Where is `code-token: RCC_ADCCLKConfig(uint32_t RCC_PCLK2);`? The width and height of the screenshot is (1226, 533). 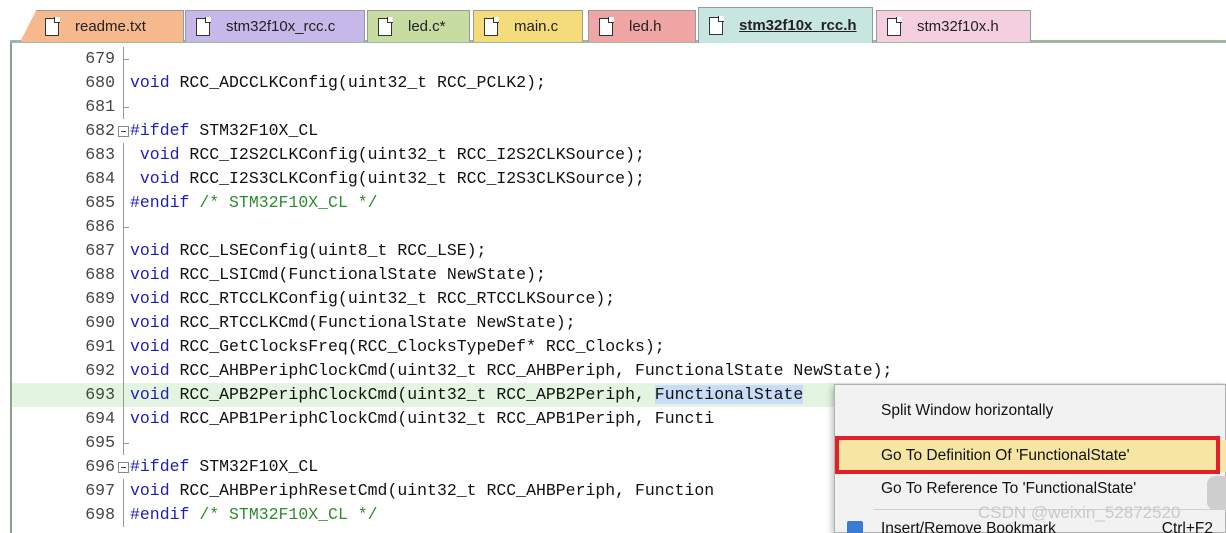
code-token: RCC_ADCCLKConfig(uint32_t RCC_PCLK2); is located at coordinates (357, 82).